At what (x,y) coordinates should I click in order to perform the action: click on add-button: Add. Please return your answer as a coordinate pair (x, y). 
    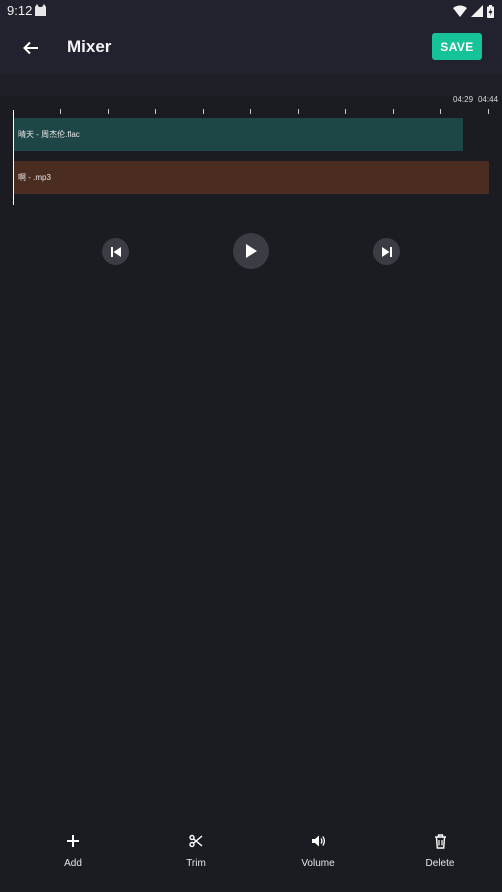
    Looking at the image, I should click on (73, 850).